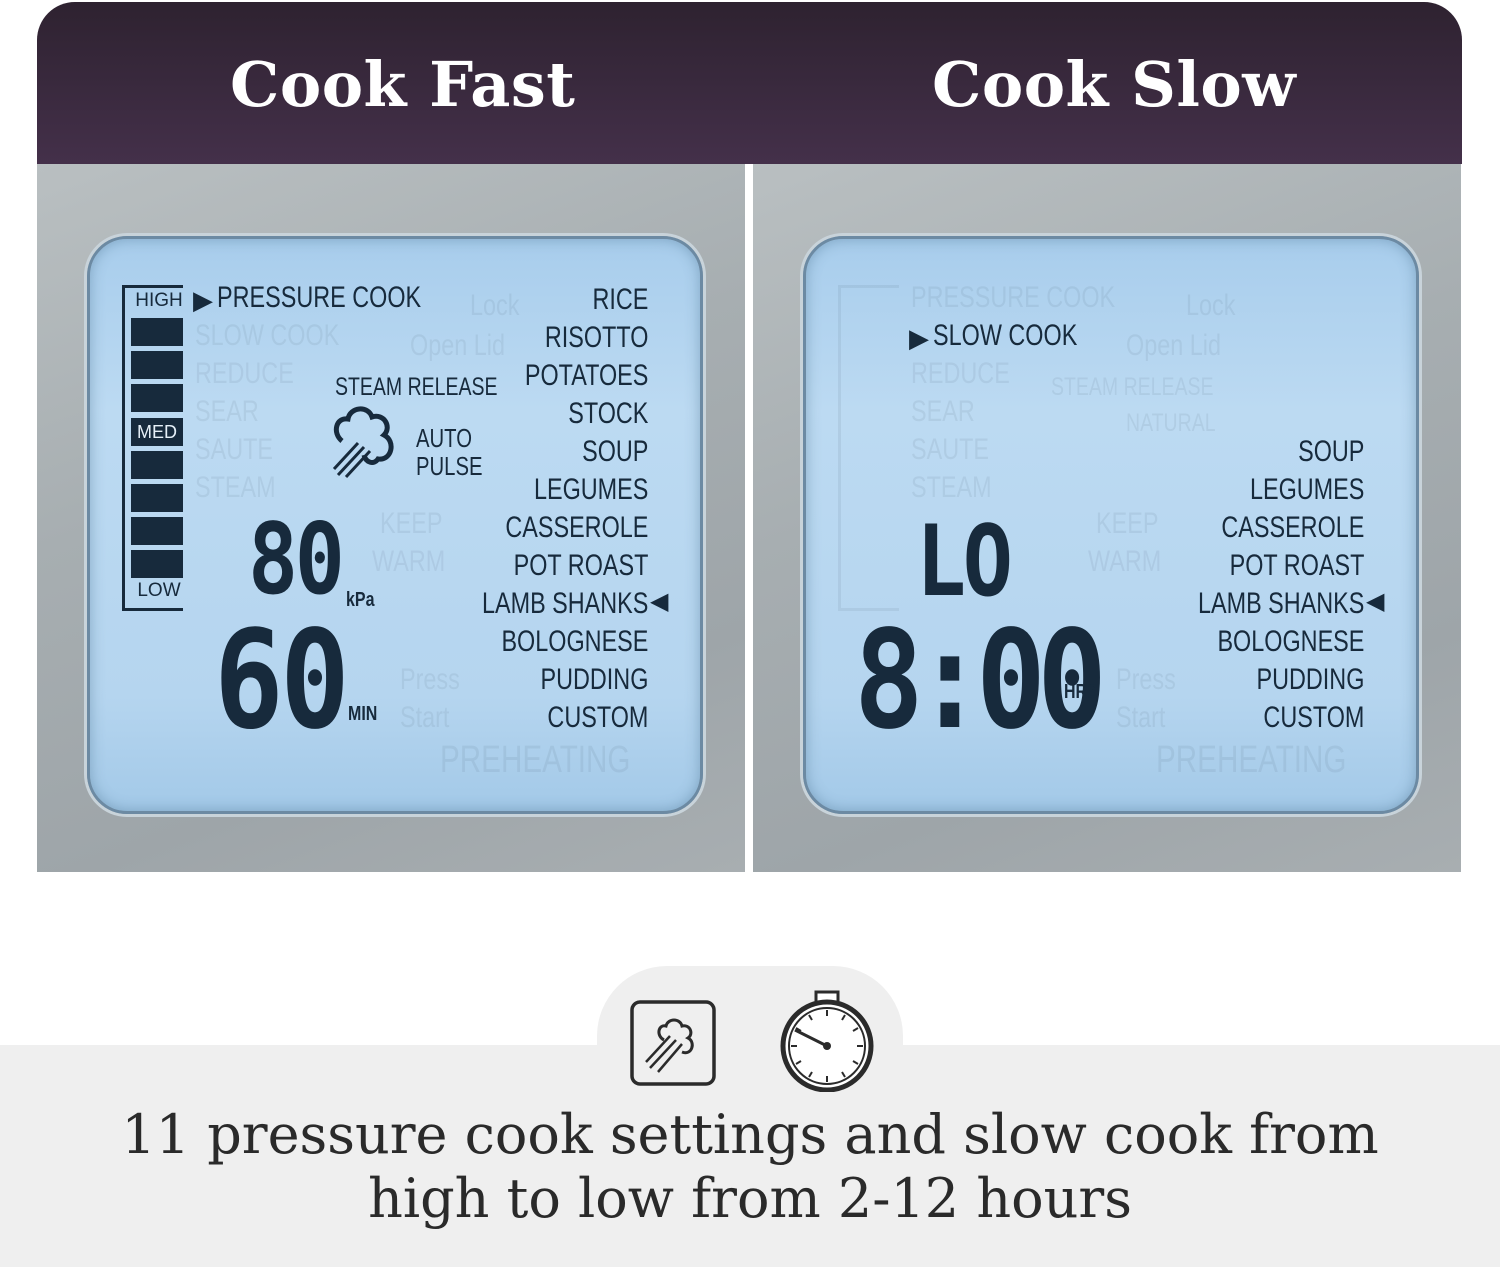  I want to click on steam-mode-line2: PULSE, so click(449, 466).